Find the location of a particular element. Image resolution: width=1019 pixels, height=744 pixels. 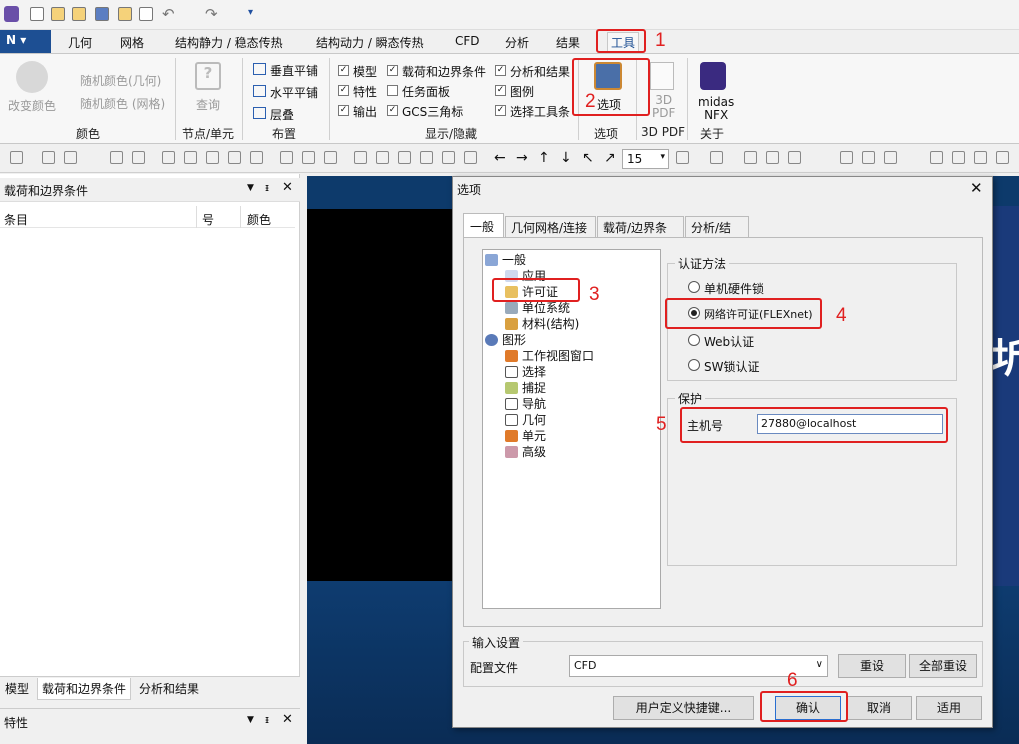

grid-icon is located at coordinates (286, 157).